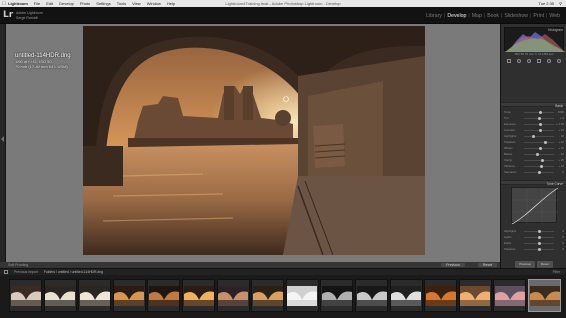 This screenshot has height=318, width=566. I want to click on menu-view: View, so click(136, 3).